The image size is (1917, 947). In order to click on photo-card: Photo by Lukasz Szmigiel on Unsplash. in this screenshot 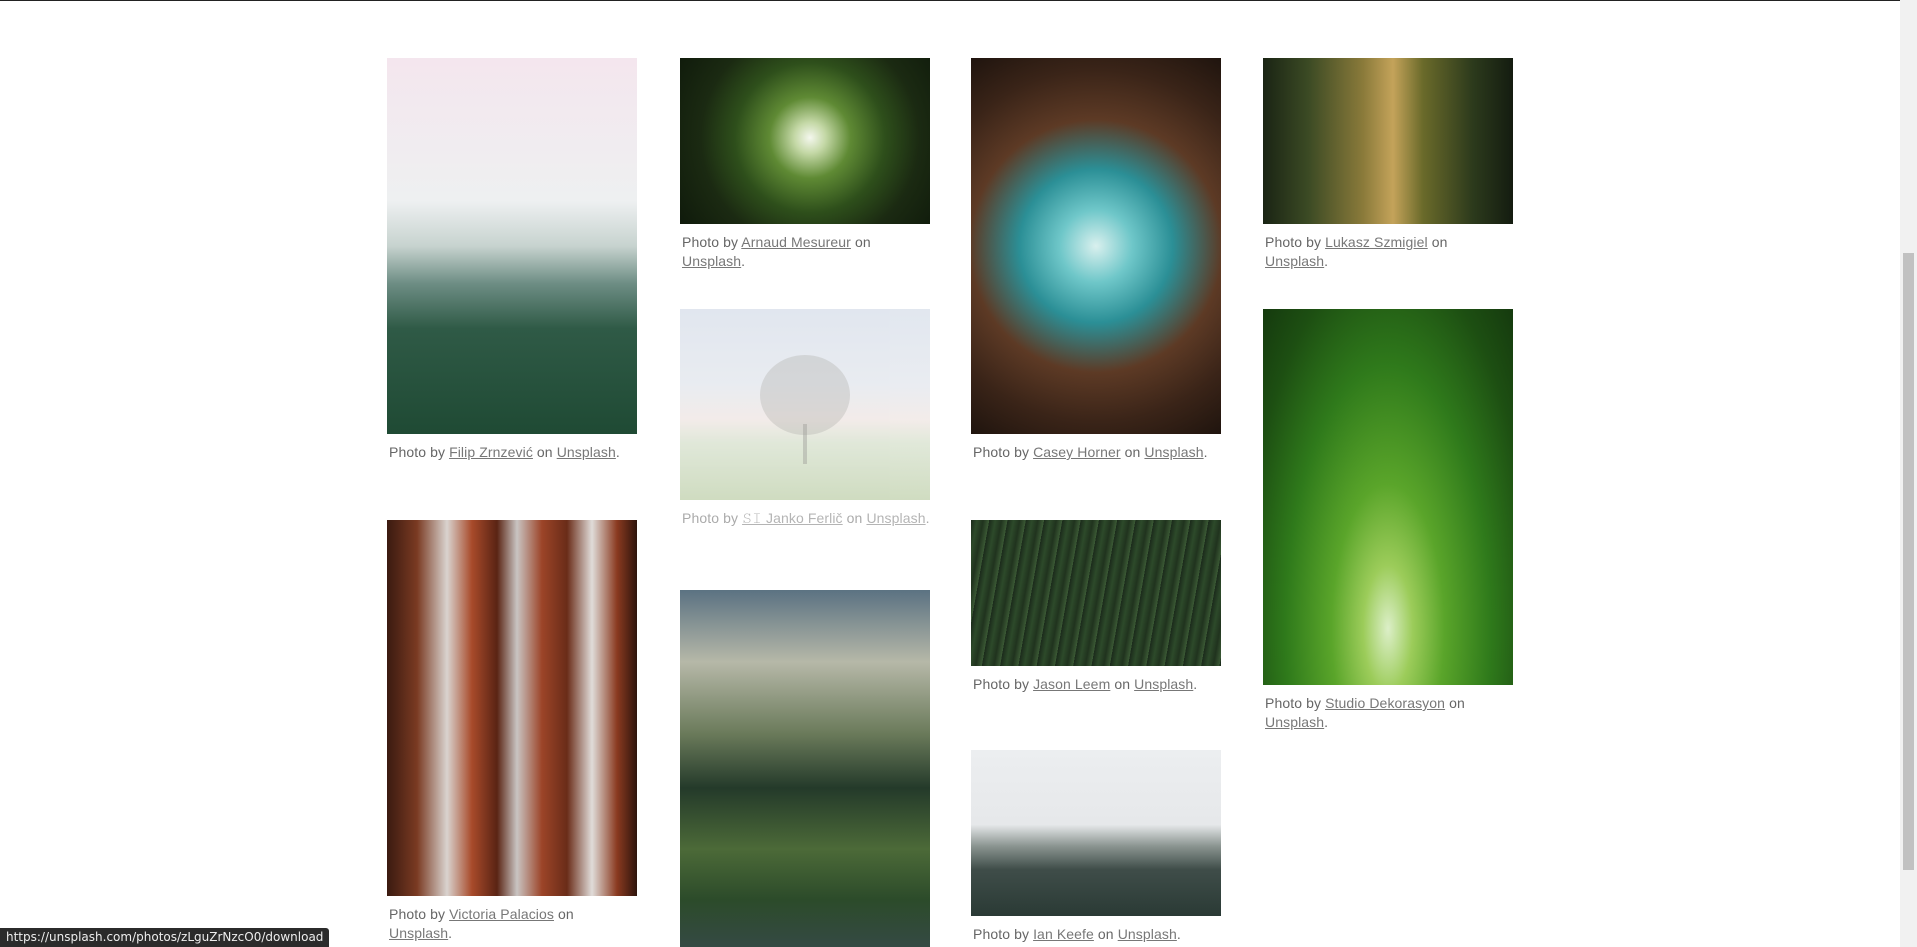, I will do `click(1388, 164)`.